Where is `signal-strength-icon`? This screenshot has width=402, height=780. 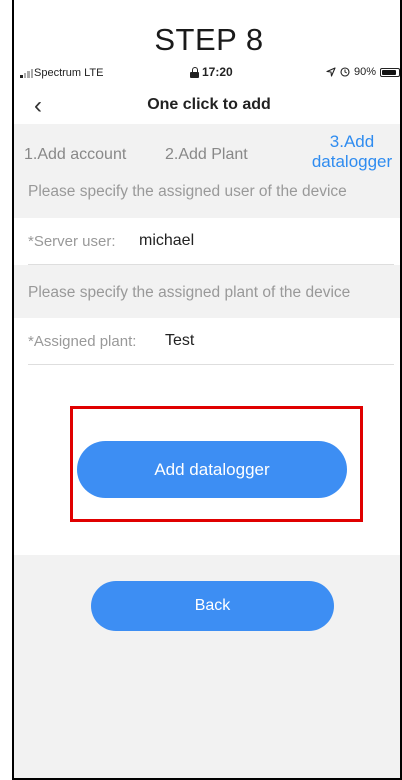
signal-strength-icon is located at coordinates (26, 73).